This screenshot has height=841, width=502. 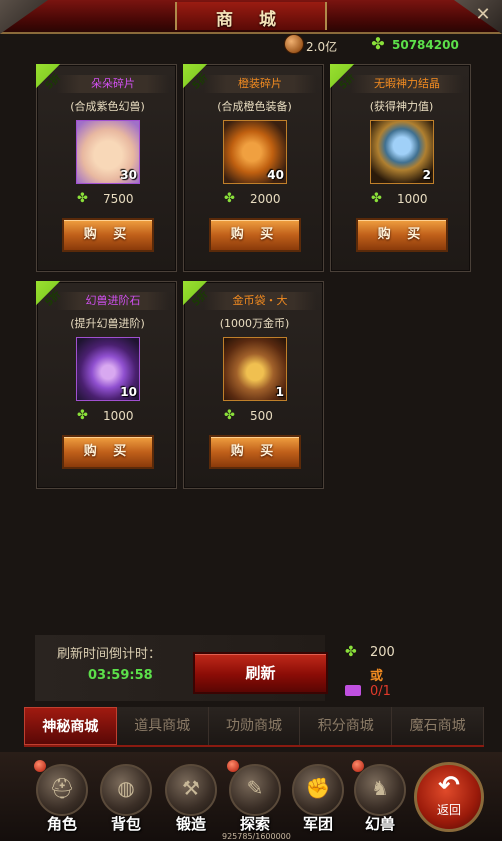 What do you see at coordinates (346, 726) in the screenshot?
I see `tab-points-shop: 积分商城` at bounding box center [346, 726].